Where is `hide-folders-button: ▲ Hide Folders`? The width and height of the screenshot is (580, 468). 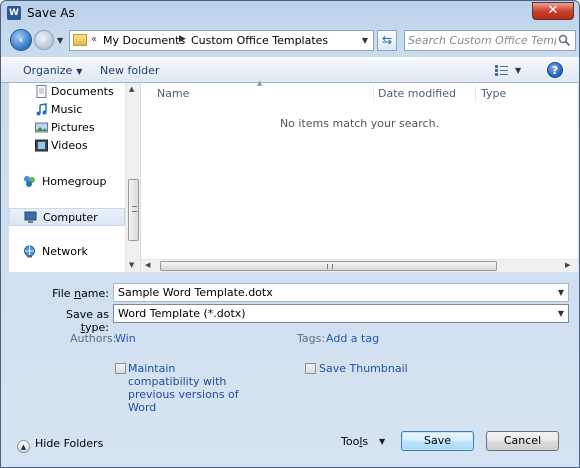
hide-folders-button: ▲ Hide Folders is located at coordinates (60, 445).